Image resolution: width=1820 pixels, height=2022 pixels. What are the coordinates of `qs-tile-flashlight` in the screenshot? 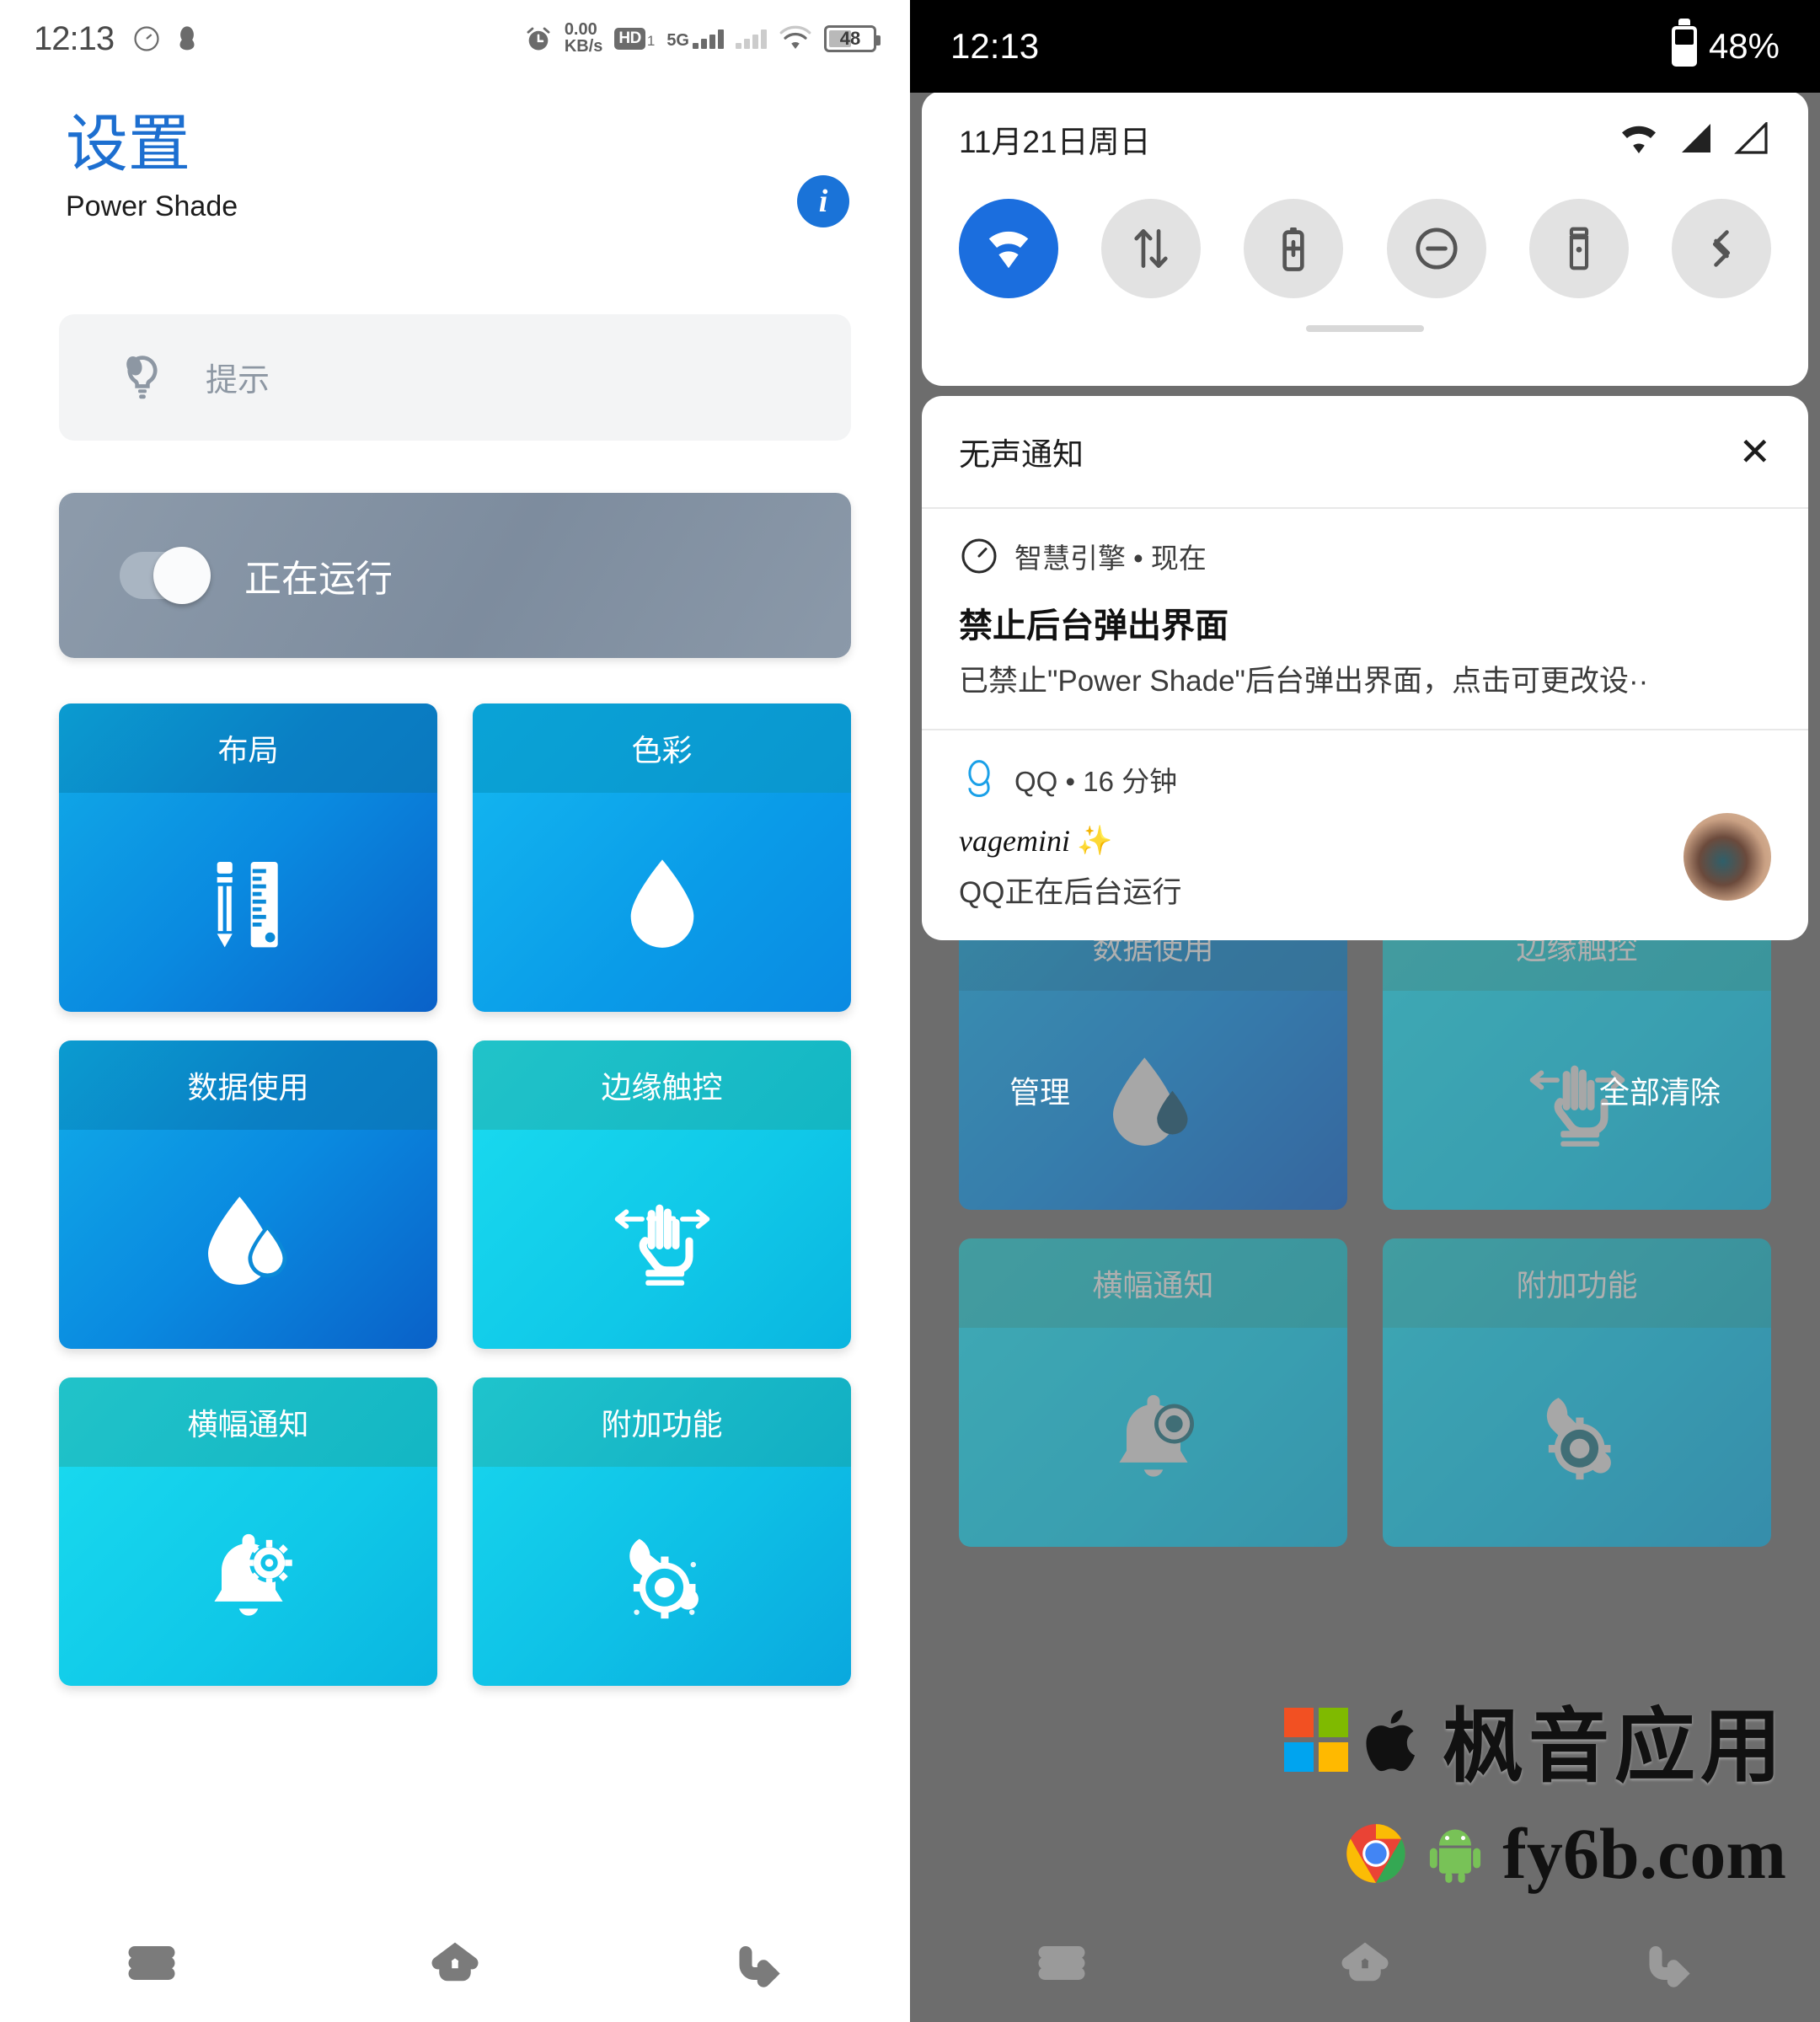 It's located at (1578, 248).